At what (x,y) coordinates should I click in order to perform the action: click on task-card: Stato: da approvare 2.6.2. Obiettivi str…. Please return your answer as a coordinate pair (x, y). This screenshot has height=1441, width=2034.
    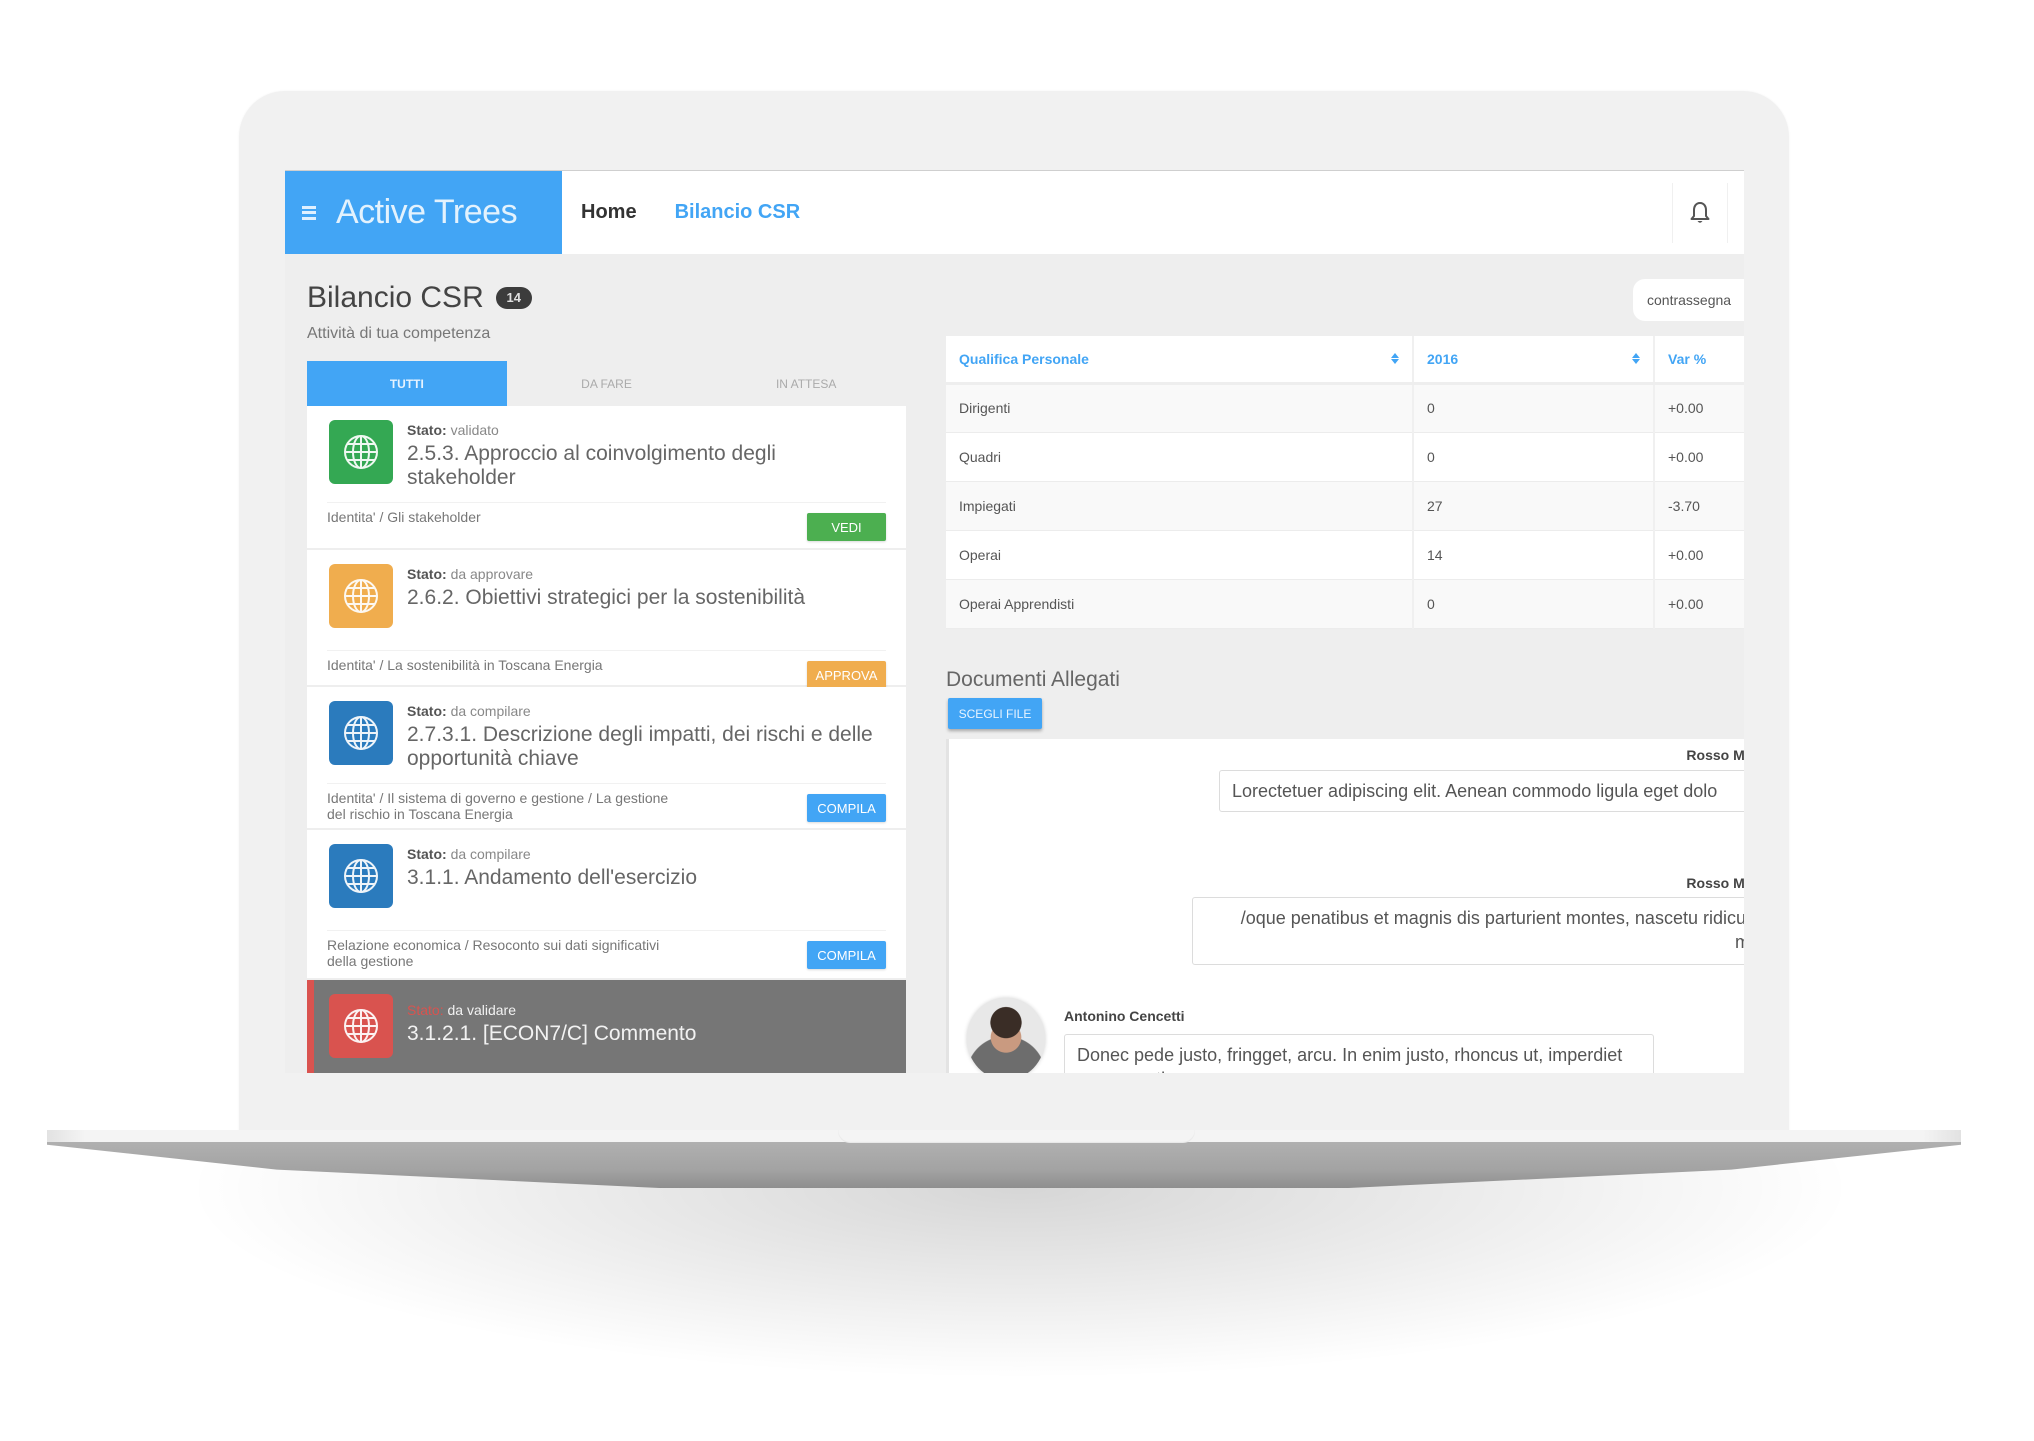
    Looking at the image, I should click on (606, 619).